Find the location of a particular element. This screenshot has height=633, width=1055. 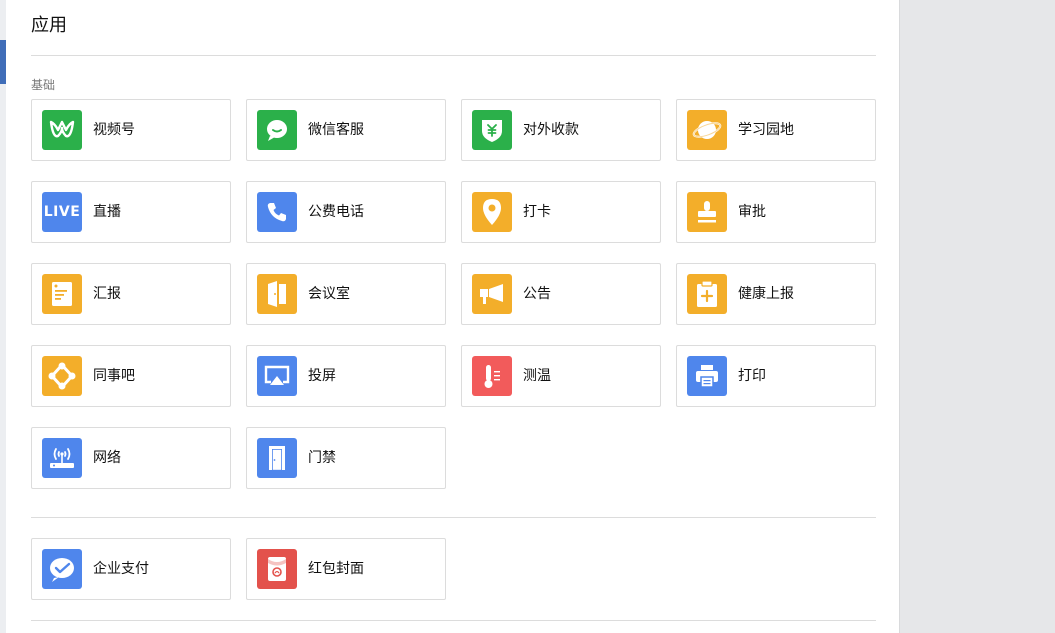

access-door-icon is located at coordinates (277, 458).